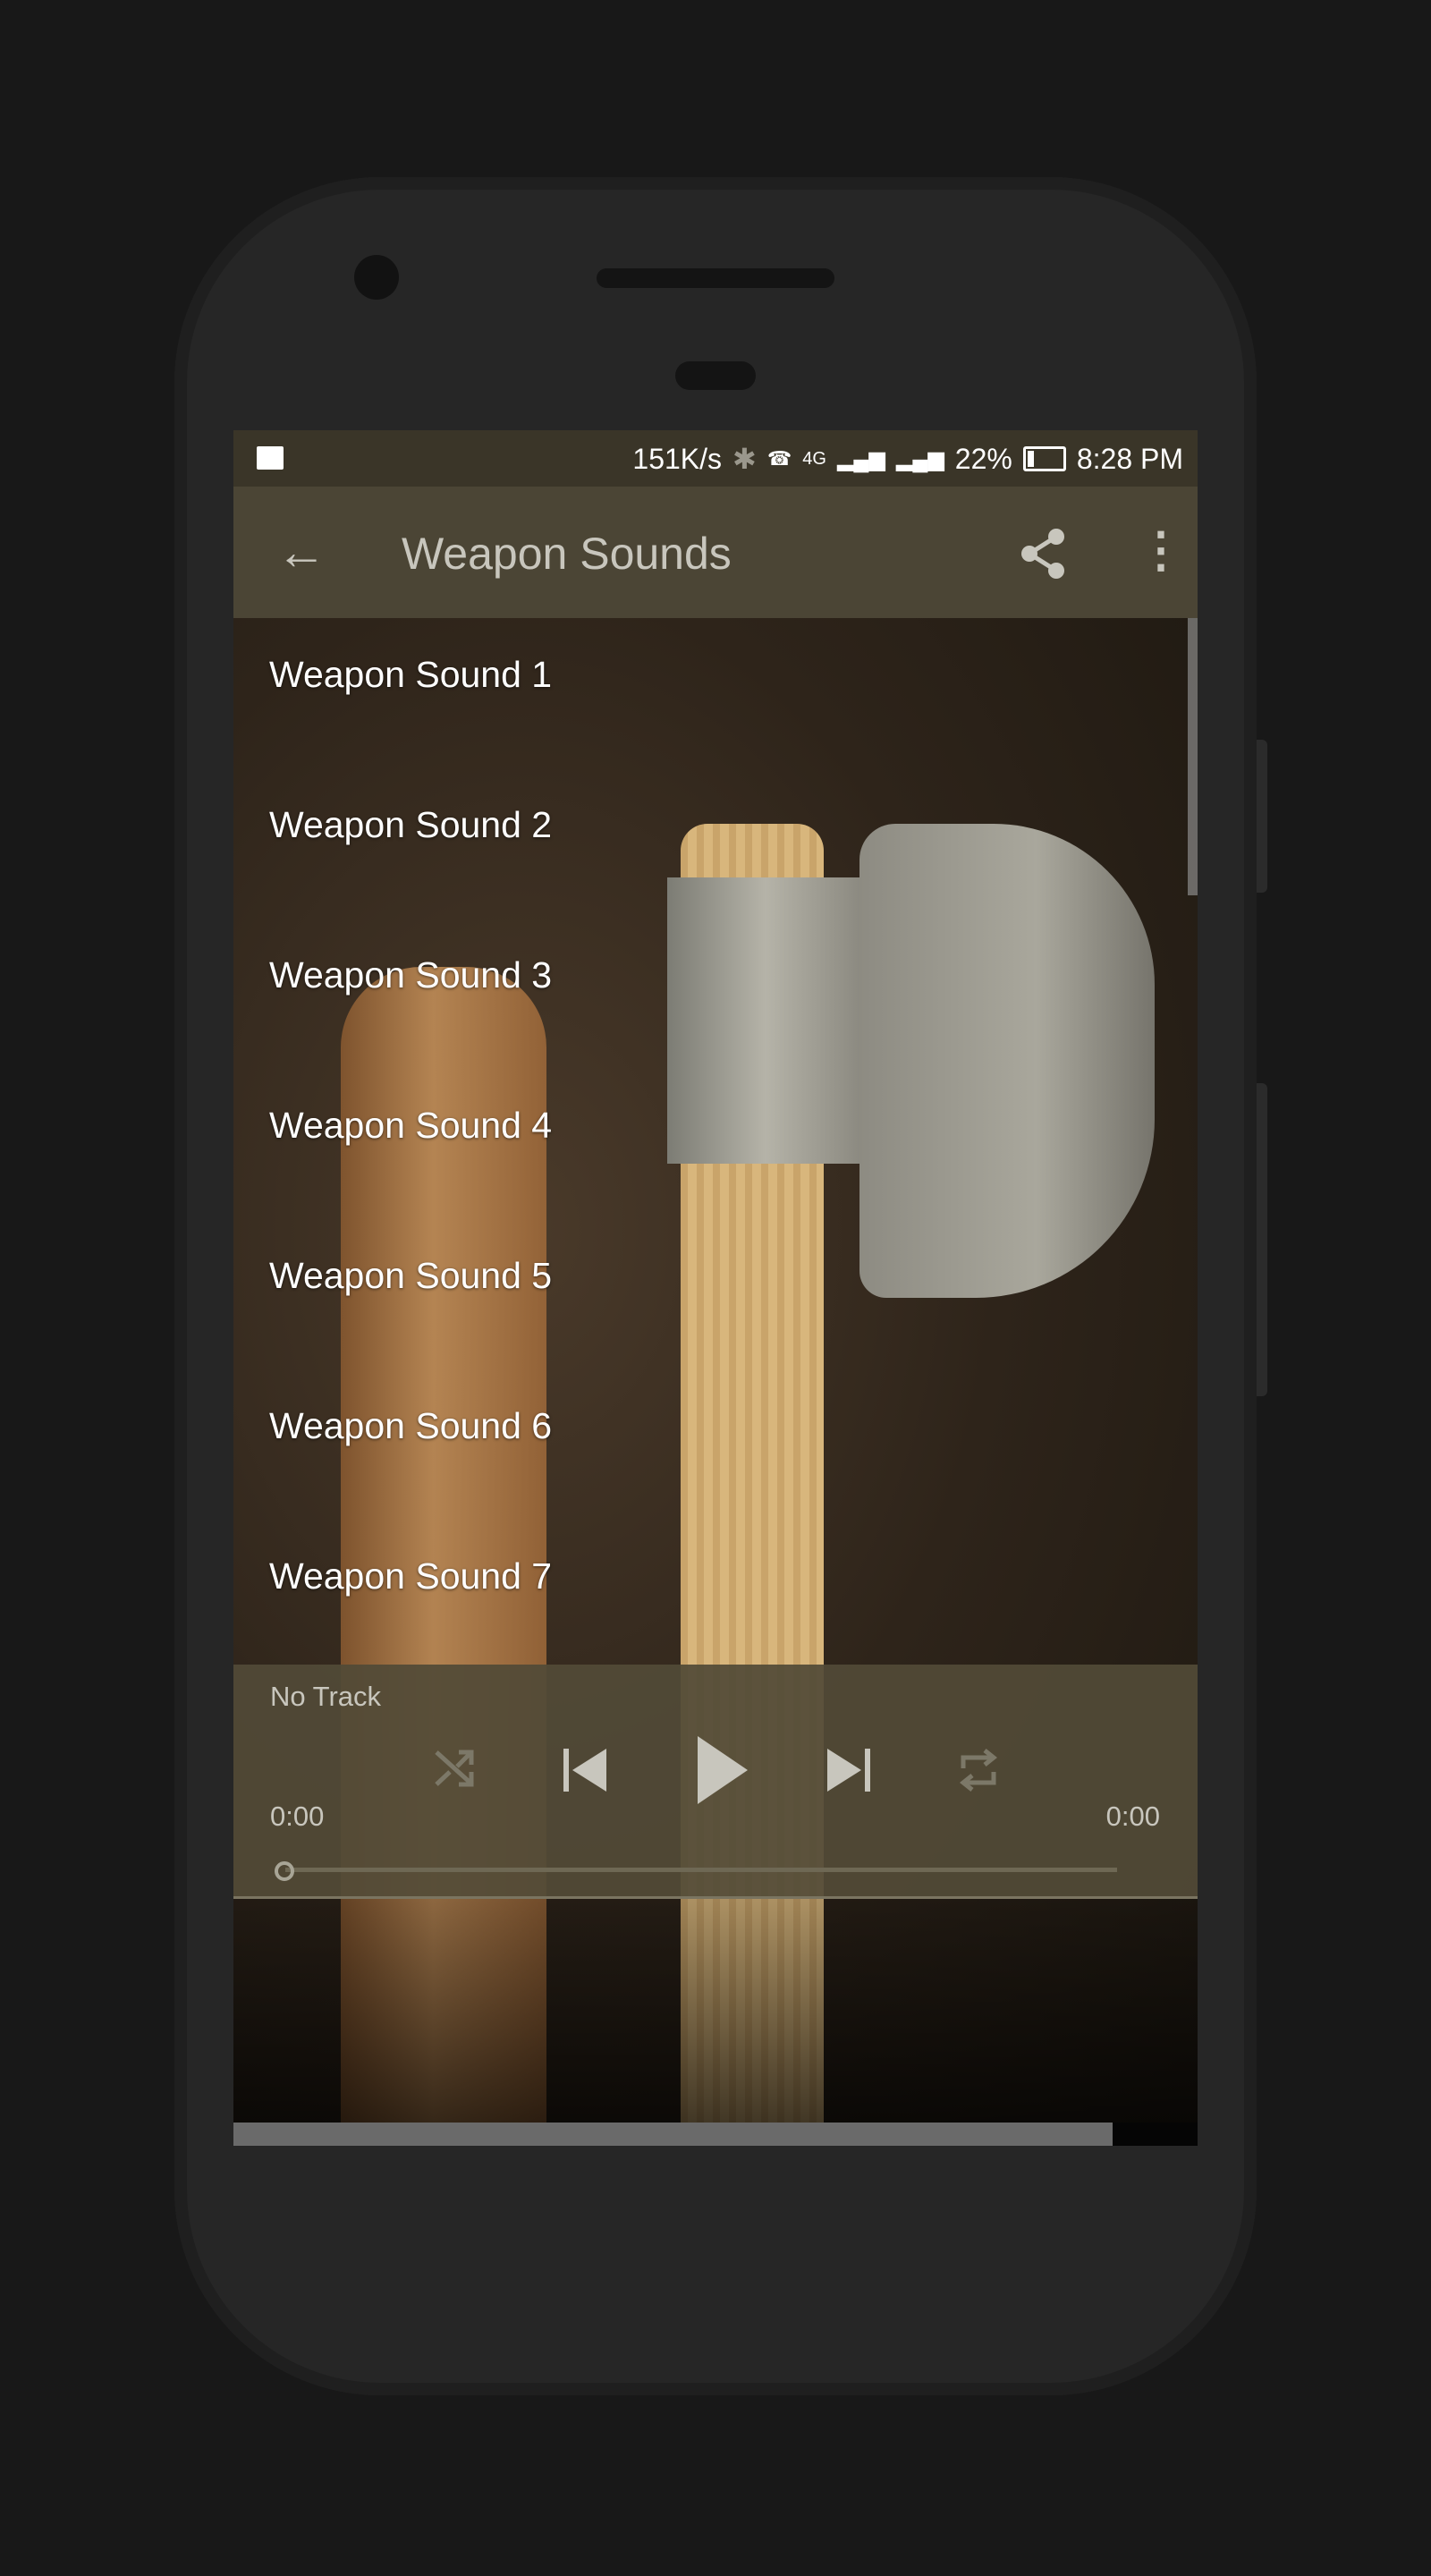  Describe the element at coordinates (1161, 550) in the screenshot. I see `more-vert-icon: ⋮` at that location.